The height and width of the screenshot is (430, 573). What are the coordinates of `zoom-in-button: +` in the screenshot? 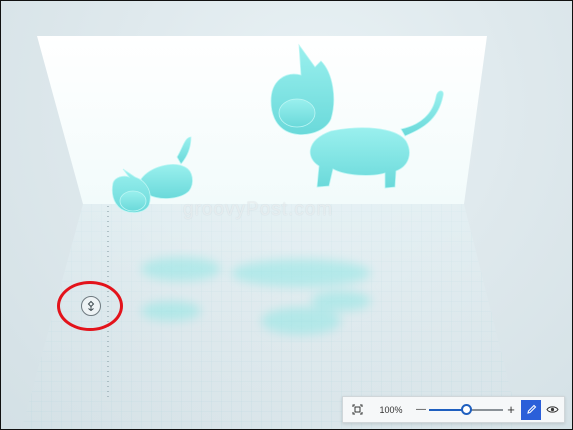 It's located at (511, 409).